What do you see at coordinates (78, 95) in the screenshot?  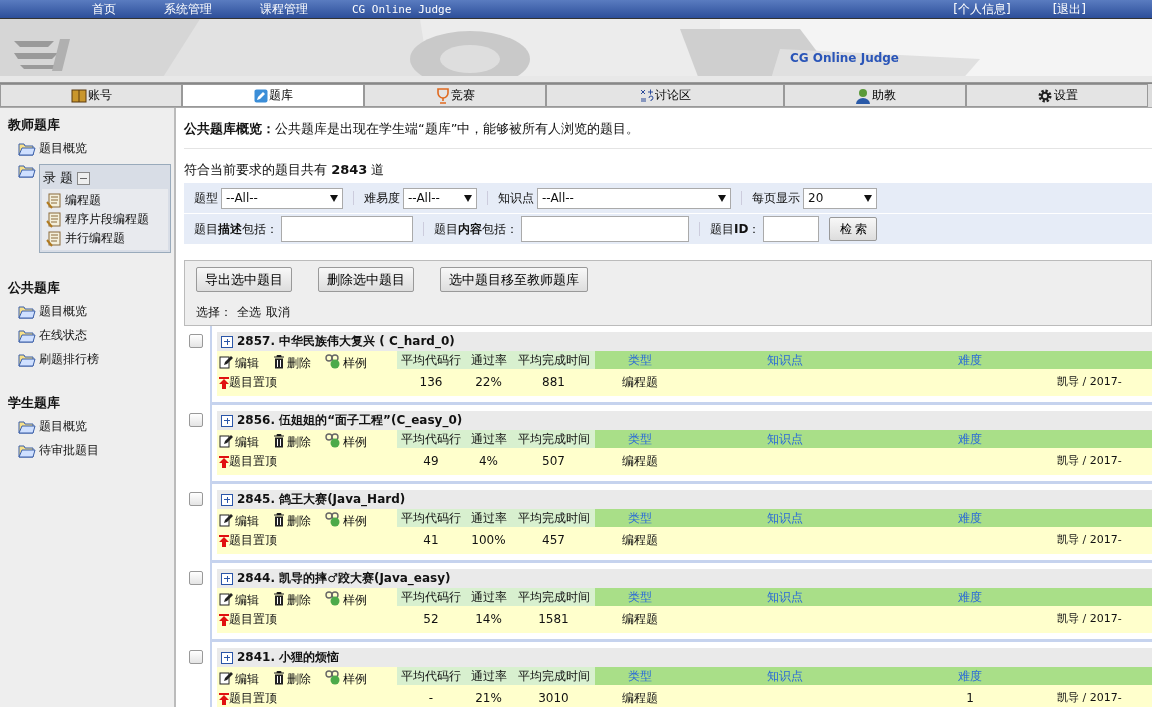 I see `book-icon` at bounding box center [78, 95].